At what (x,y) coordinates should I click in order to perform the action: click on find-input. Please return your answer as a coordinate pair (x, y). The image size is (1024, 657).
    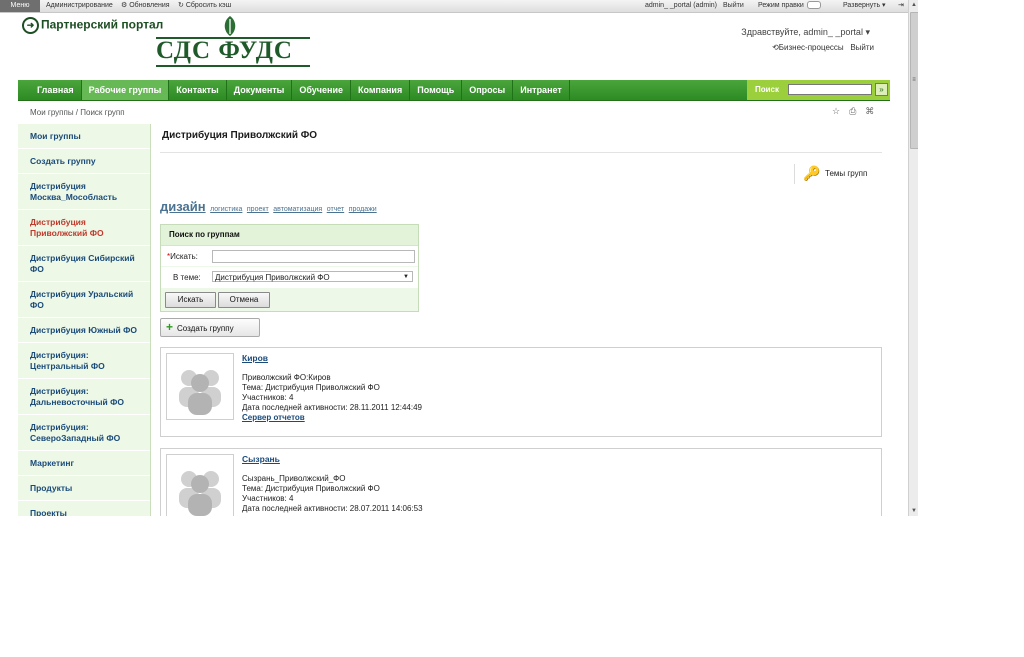
    Looking at the image, I should click on (313, 256).